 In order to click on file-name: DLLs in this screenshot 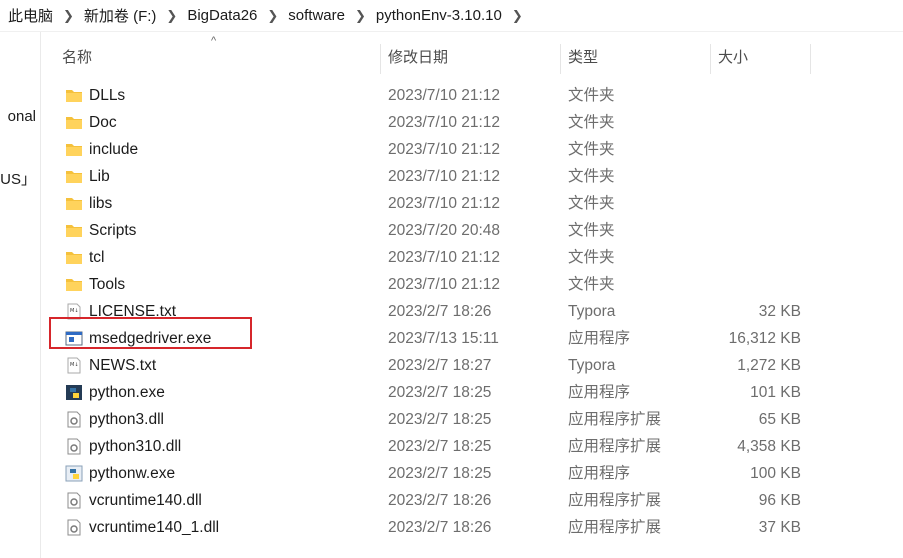, I will do `click(107, 95)`.